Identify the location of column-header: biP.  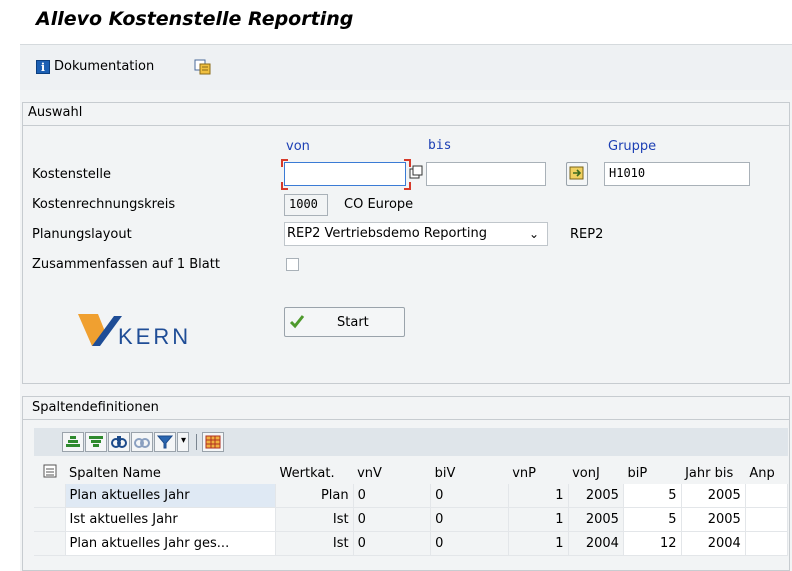
(652, 473).